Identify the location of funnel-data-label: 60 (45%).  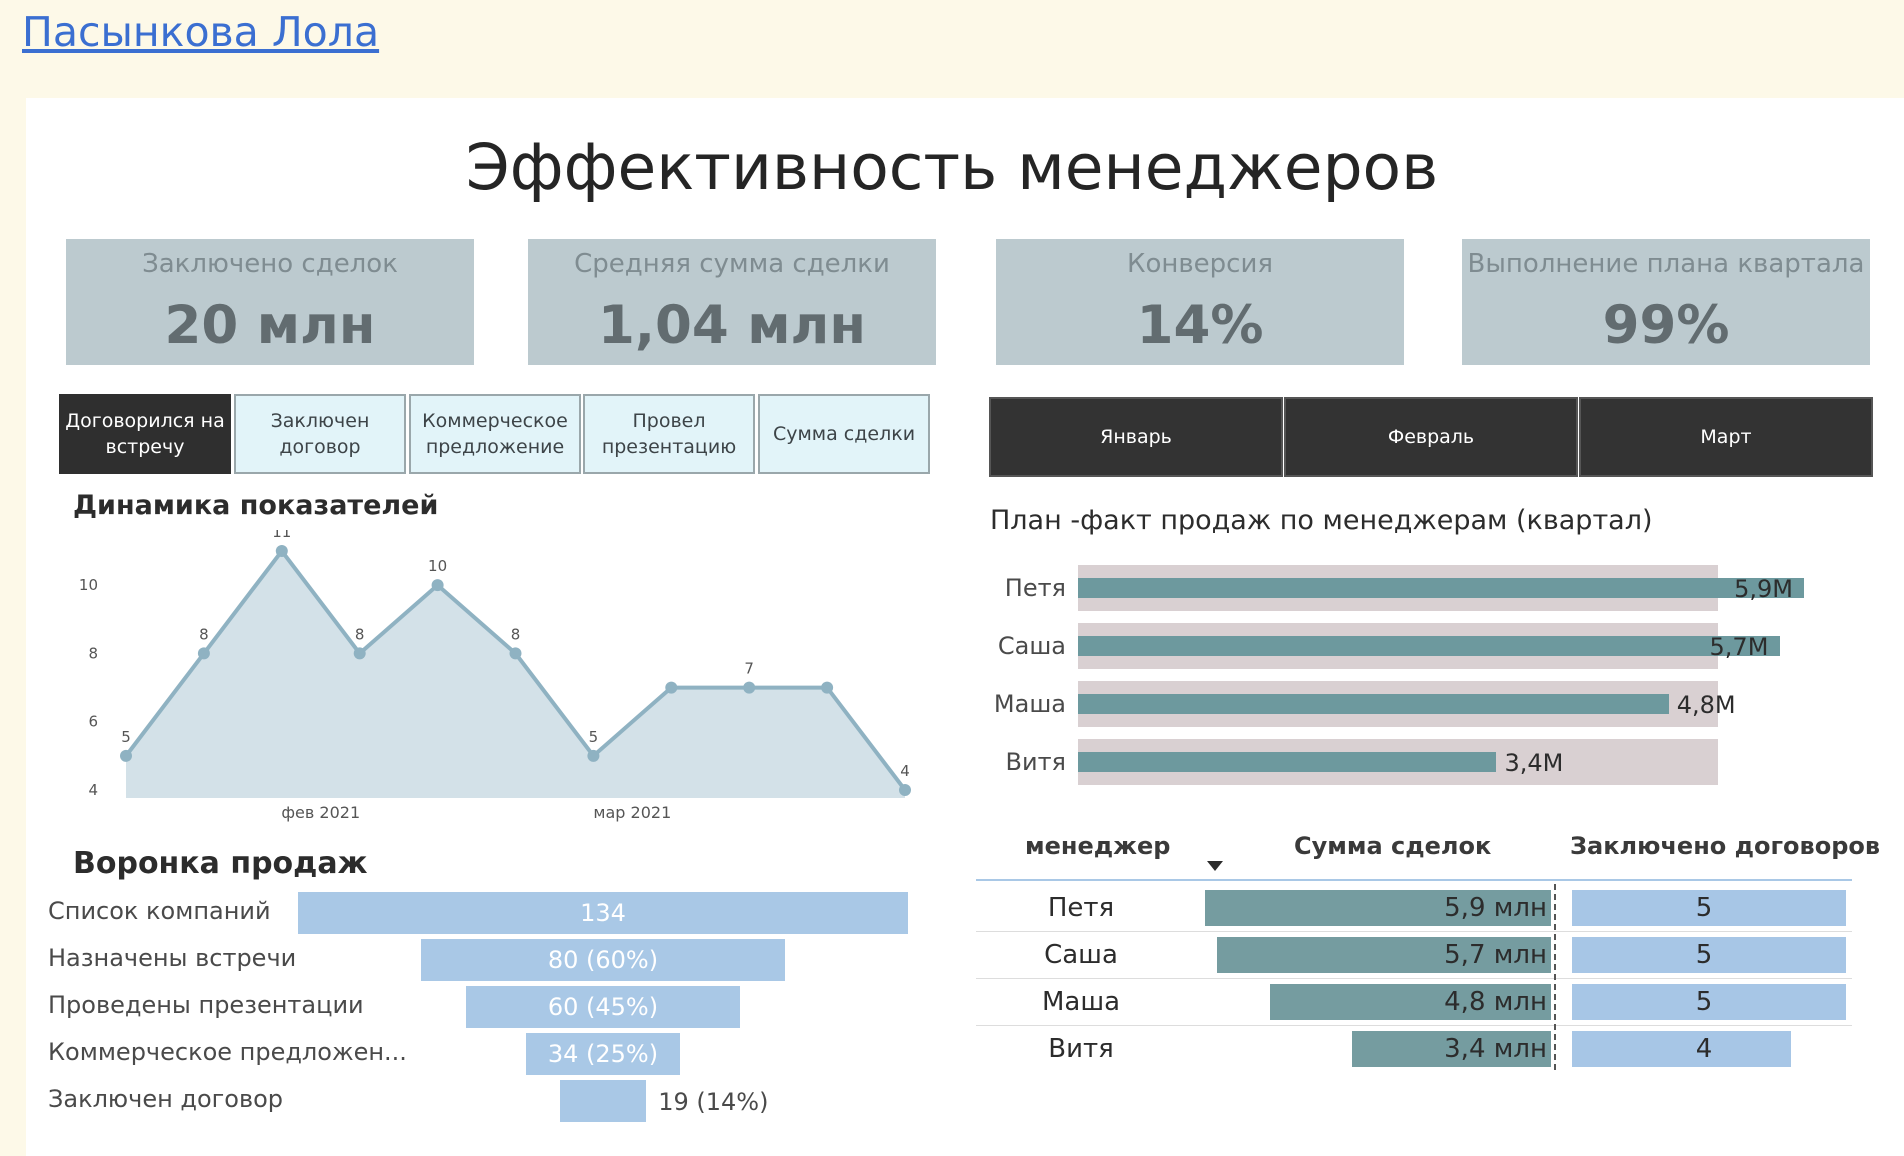
(603, 1007).